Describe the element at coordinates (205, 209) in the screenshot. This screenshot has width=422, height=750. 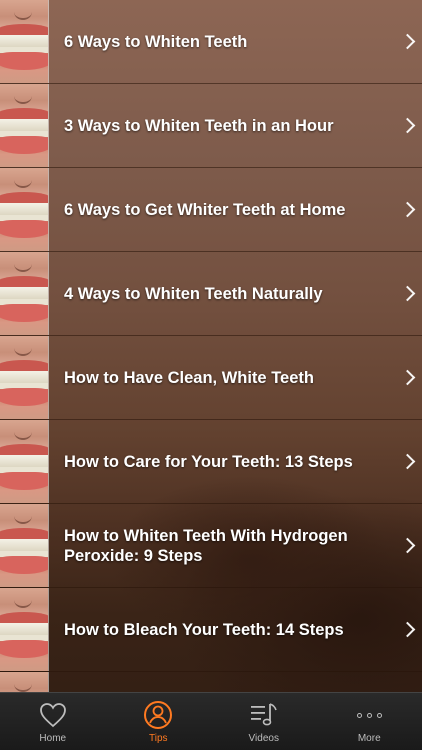
I see `list-item-title: 6 Ways to Get Whiter Teeth at Home` at that location.